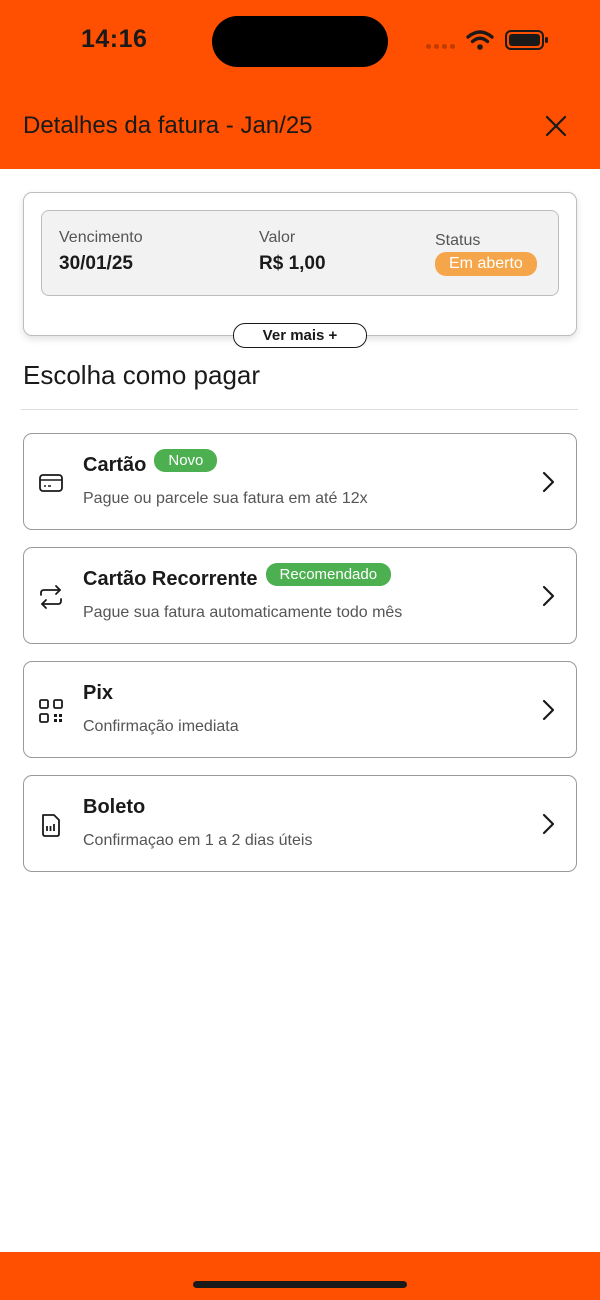 This screenshot has width=600, height=1300. Describe the element at coordinates (198, 840) in the screenshot. I see `option-description: Confirmaçao em 1 a 2 dias úteis` at that location.